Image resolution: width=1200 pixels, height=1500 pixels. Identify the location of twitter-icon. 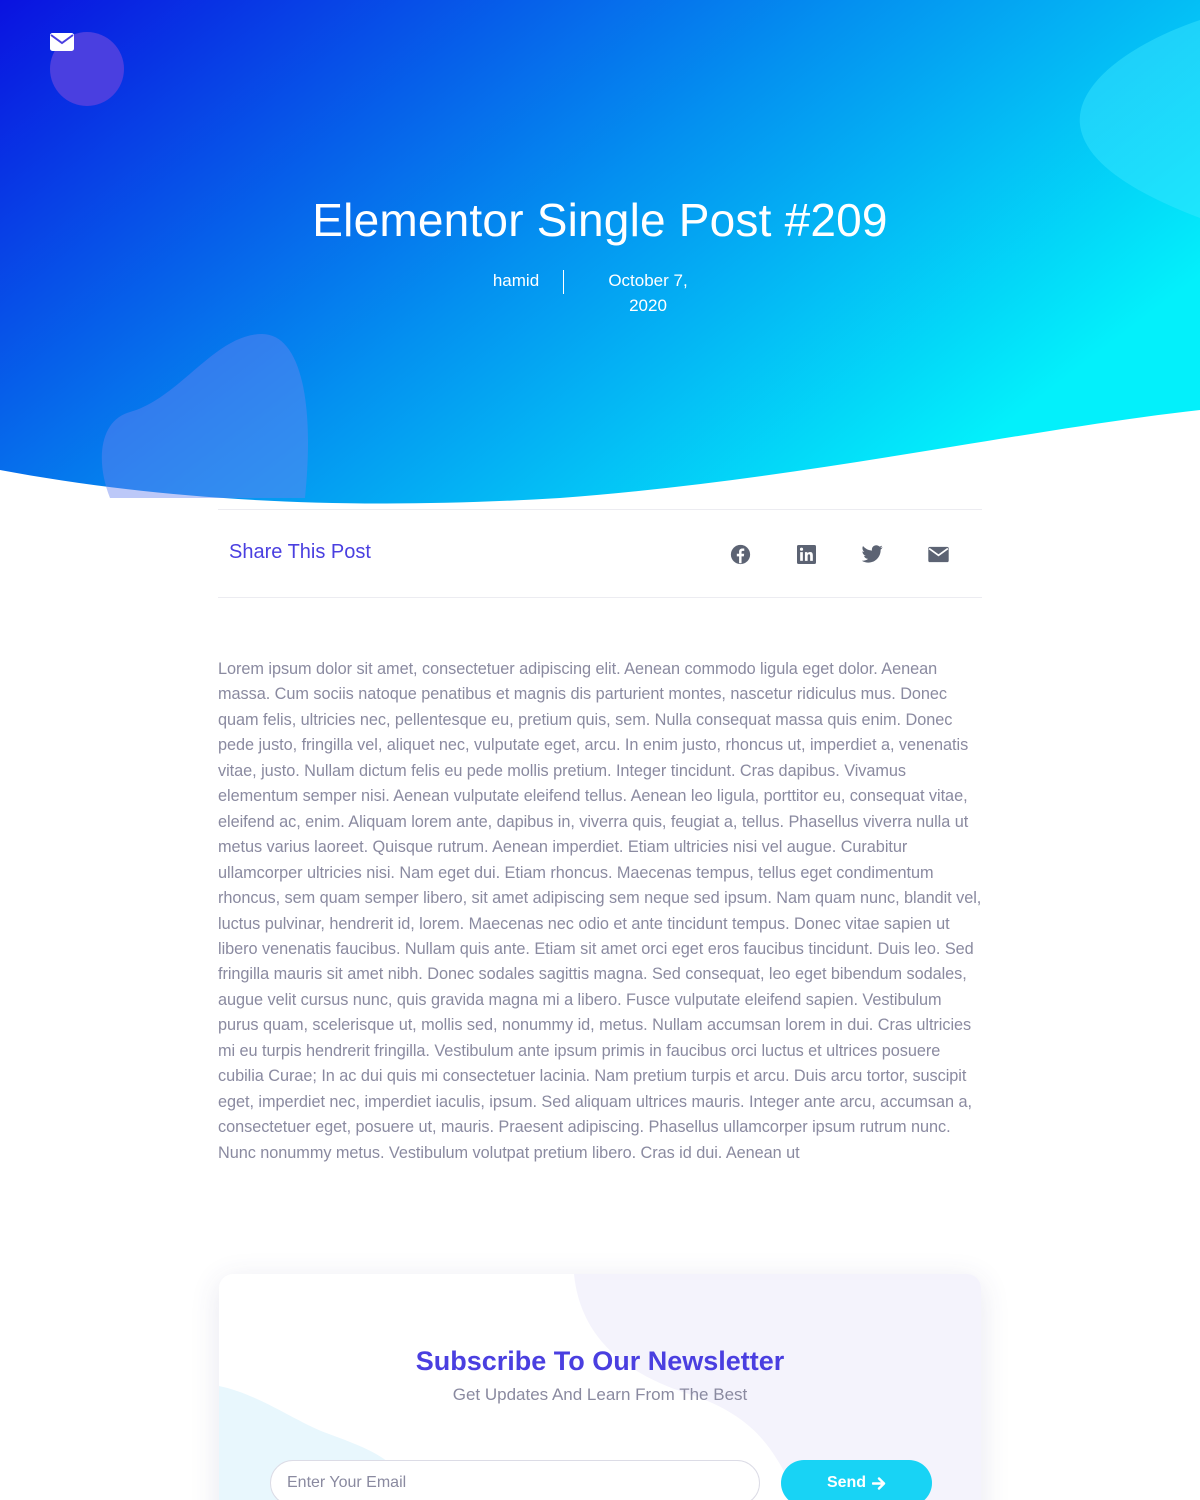
(872, 554).